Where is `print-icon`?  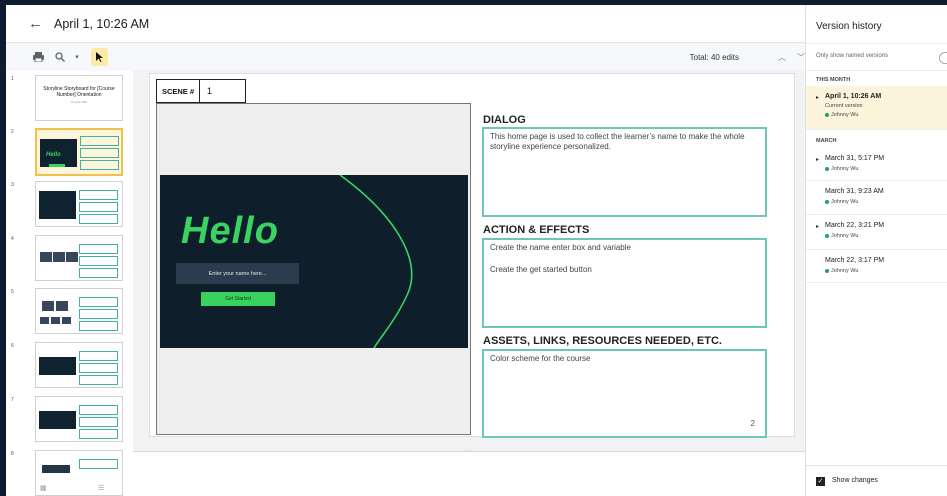
print-icon is located at coordinates (38, 57).